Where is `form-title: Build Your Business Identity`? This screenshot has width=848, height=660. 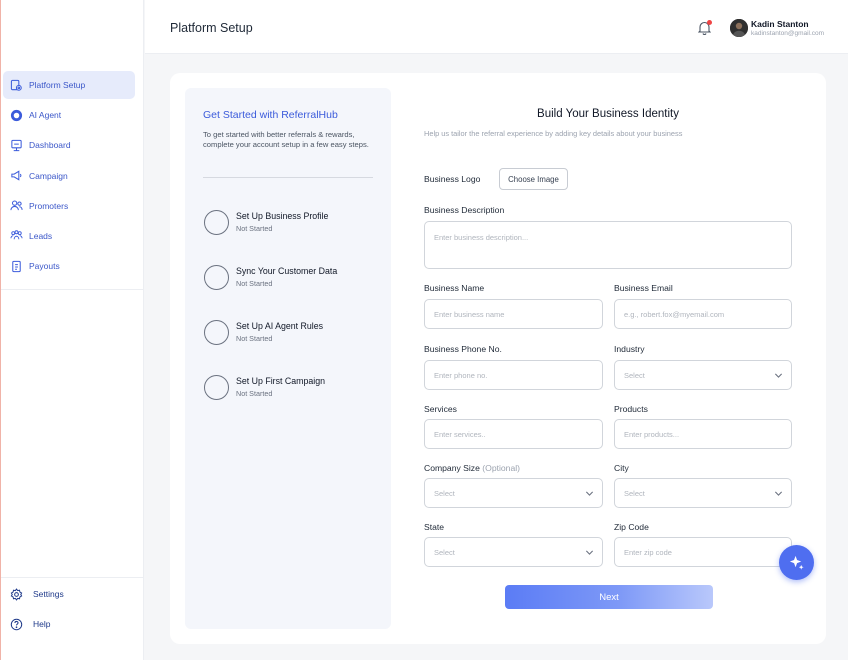
form-title: Build Your Business Identity is located at coordinates (608, 114).